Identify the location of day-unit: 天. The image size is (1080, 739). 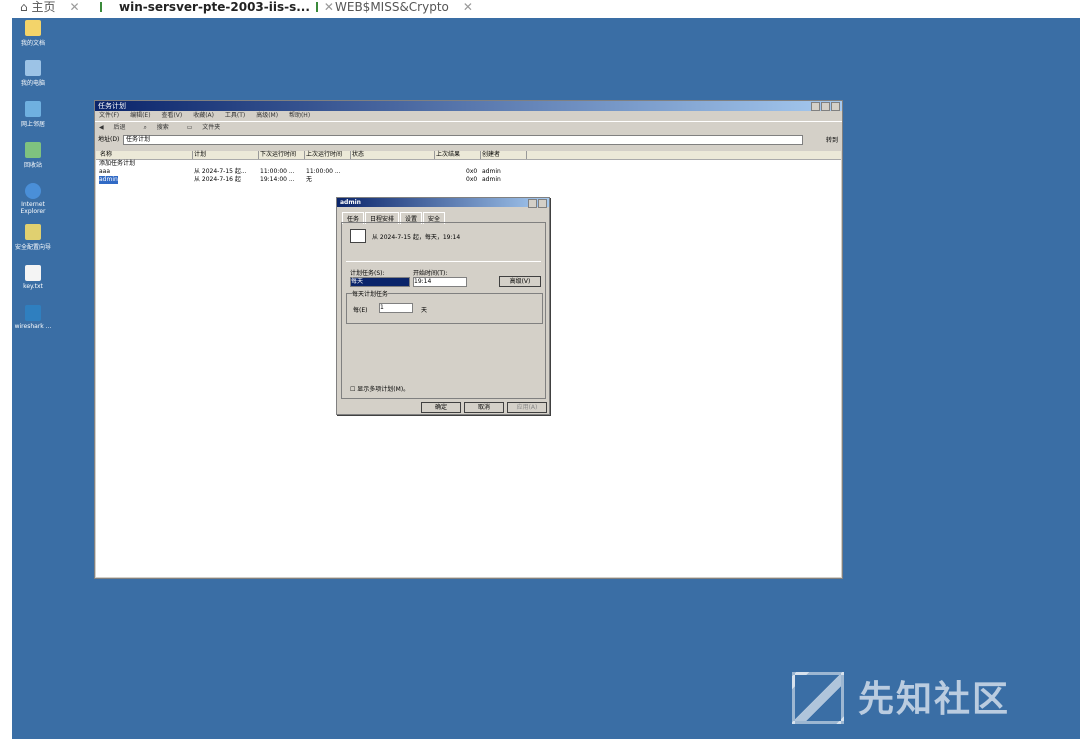
(424, 310).